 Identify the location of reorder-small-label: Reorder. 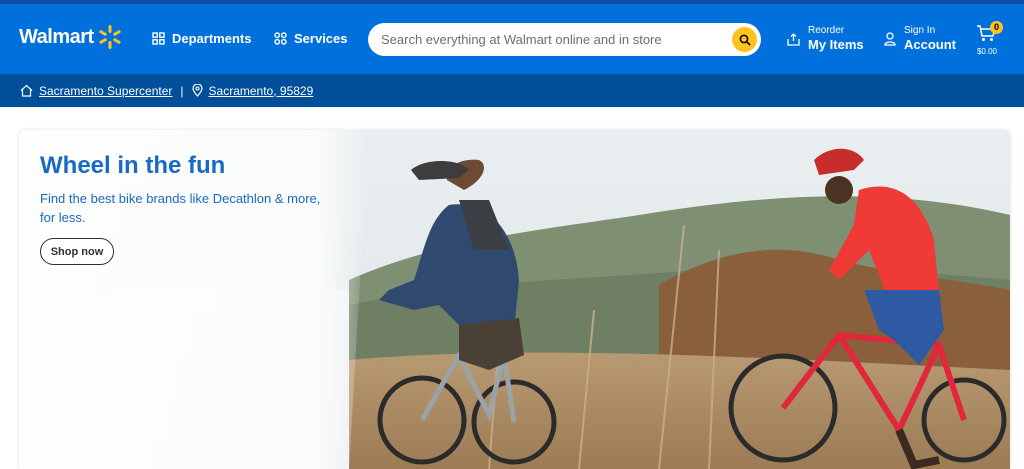
(826, 30).